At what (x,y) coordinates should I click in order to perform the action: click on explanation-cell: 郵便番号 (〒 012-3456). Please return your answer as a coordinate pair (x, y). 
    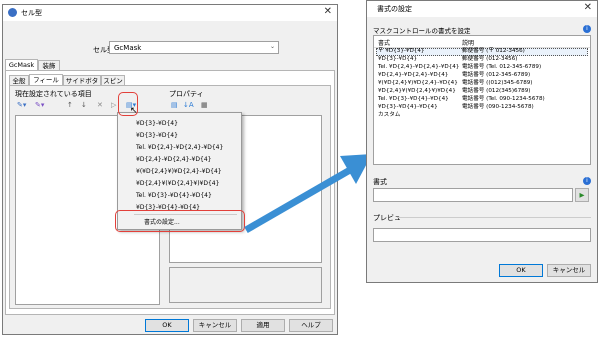
    Looking at the image, I should click on (493, 51).